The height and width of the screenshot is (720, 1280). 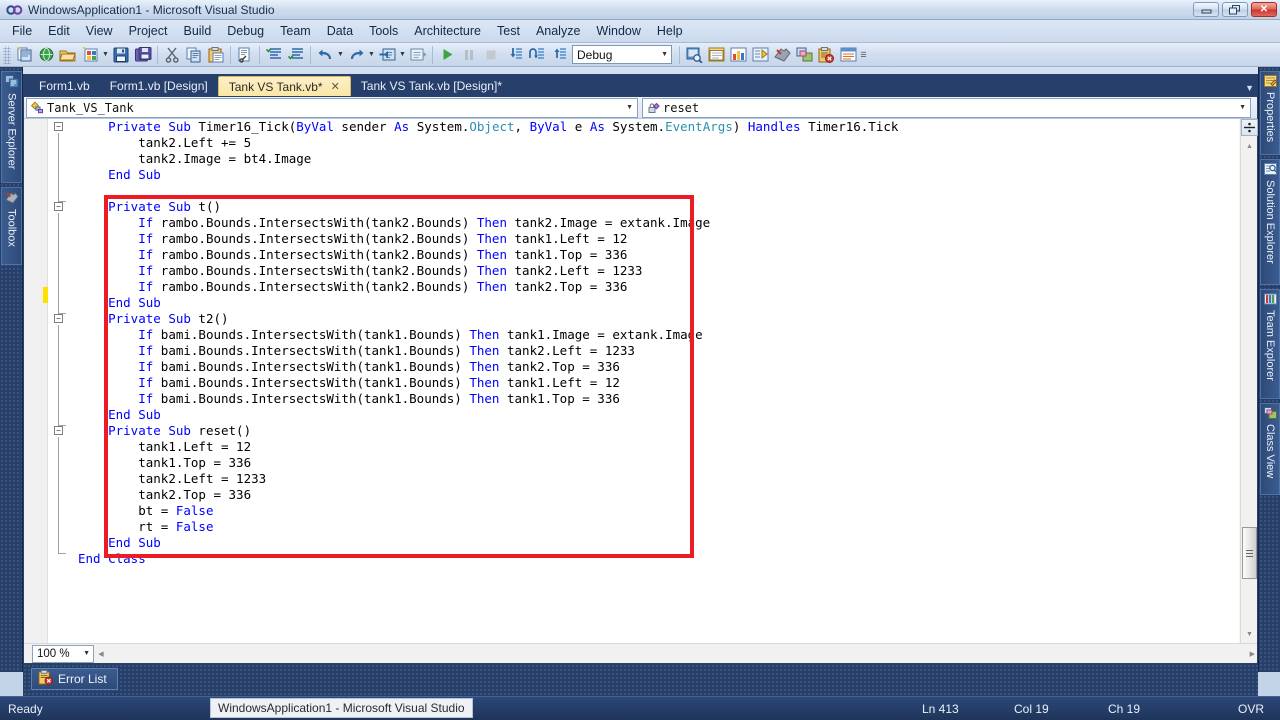 I want to click on stop-icon, so click(x=491, y=55).